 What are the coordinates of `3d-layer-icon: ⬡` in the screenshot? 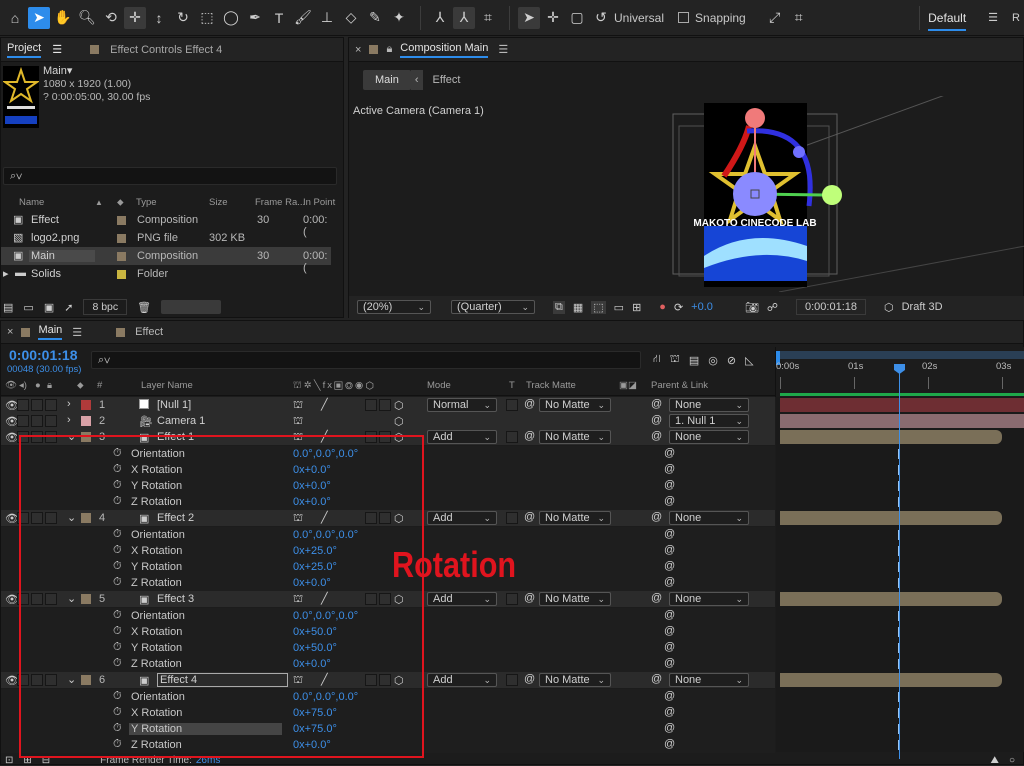 It's located at (399, 421).